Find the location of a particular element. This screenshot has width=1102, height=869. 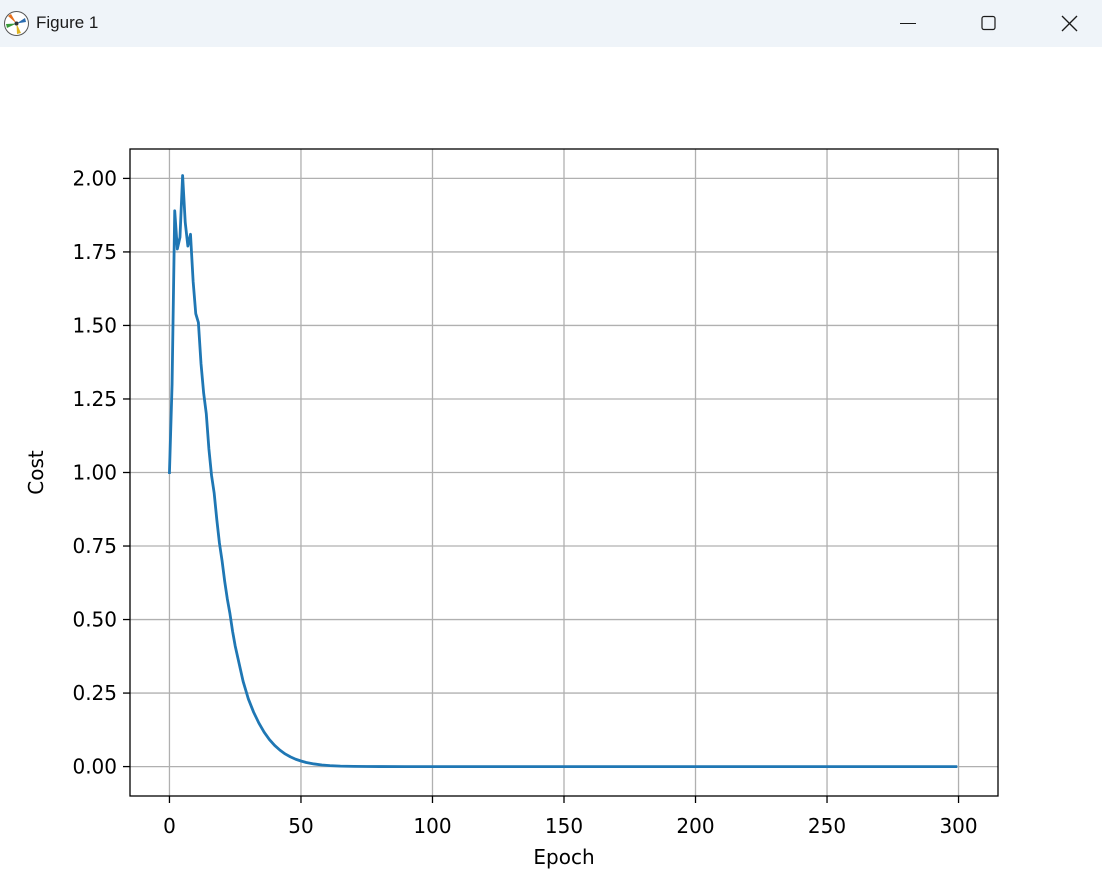

matplotlib-logo-icon is located at coordinates (16, 23).